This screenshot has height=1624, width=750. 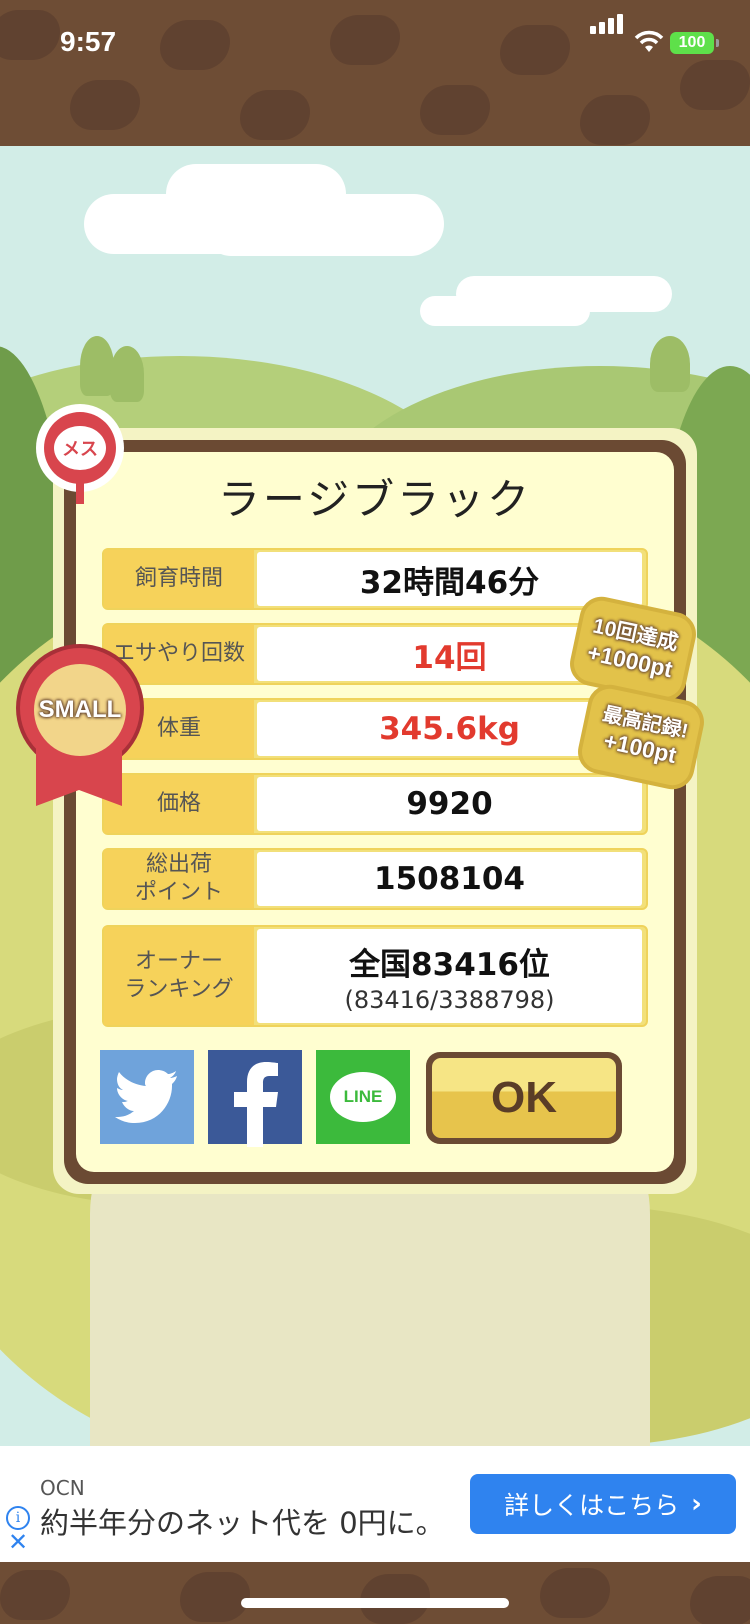 I want to click on row-owner-ranking: オーナー ランキング 全国83416位 (83416/3388798), so click(x=375, y=976).